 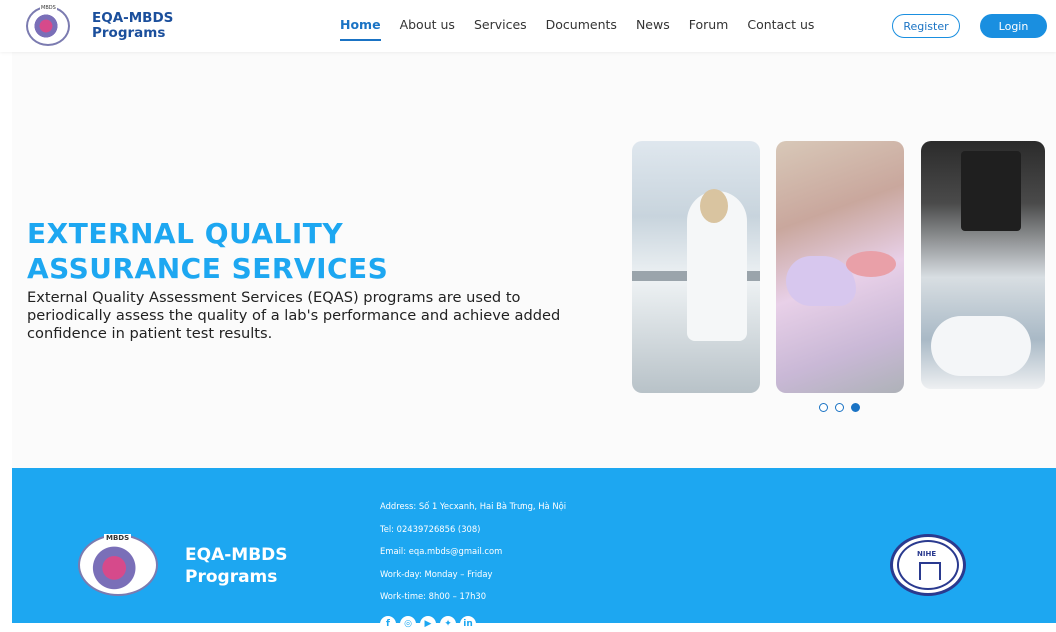 I want to click on footer-social-links: f ◎ ▶ ✦ in, so click(x=430, y=624).